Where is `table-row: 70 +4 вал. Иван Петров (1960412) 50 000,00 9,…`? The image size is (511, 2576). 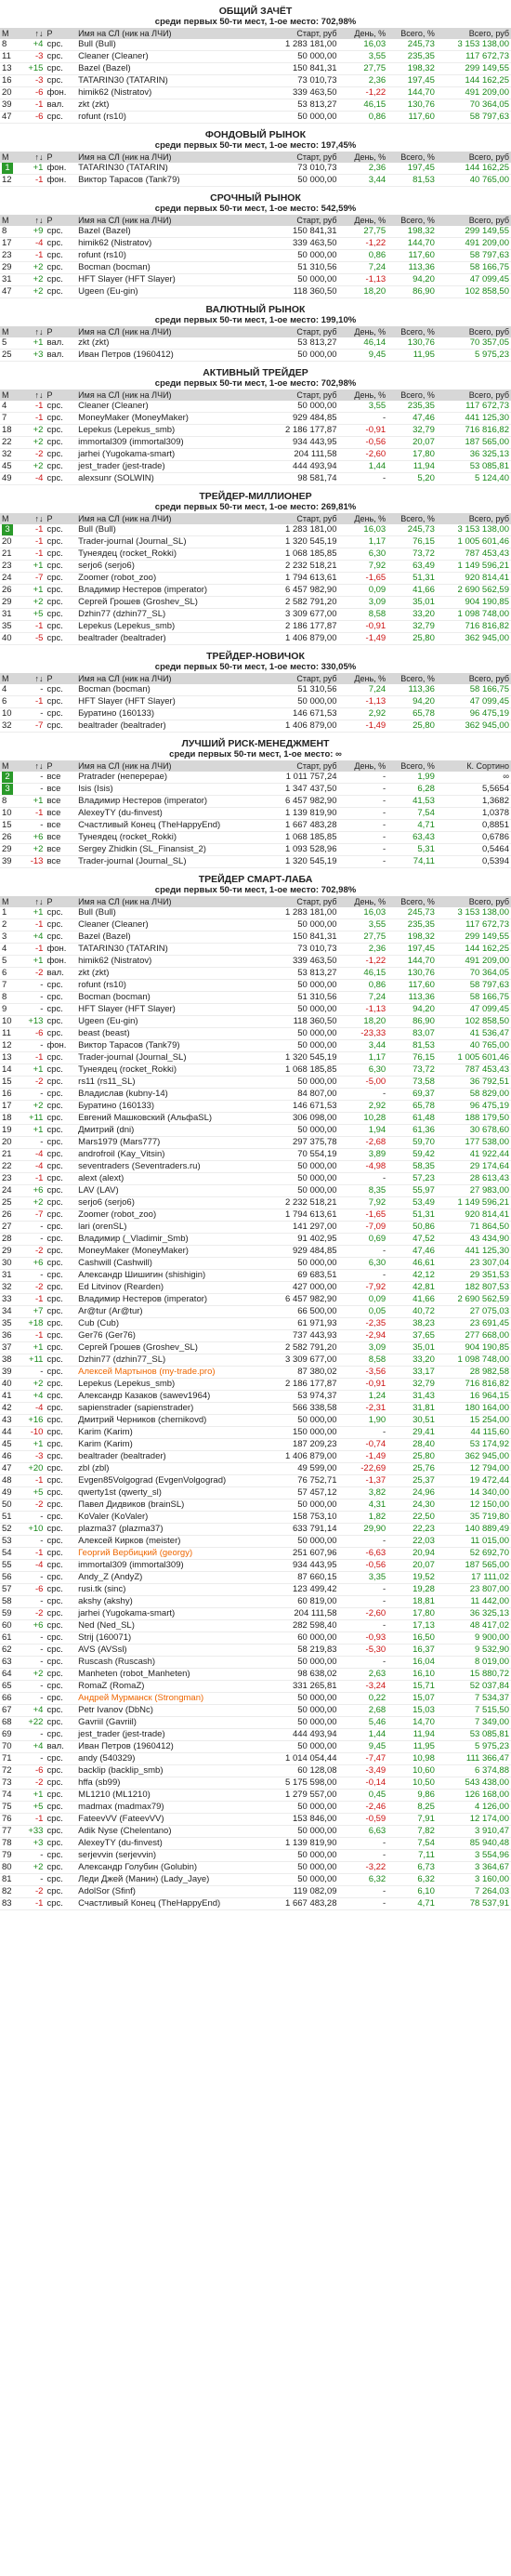
table-row: 70 +4 вал. Иван Петров (1960412) 50 000,00 9,… is located at coordinates (255, 1747).